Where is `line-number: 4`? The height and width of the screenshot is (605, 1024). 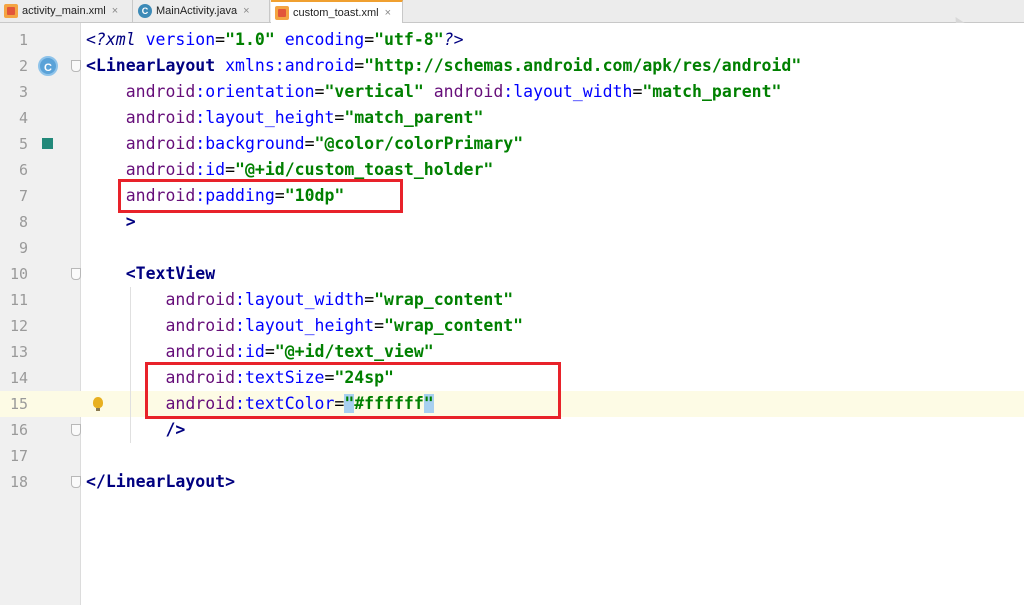 line-number: 4 is located at coordinates (23, 118).